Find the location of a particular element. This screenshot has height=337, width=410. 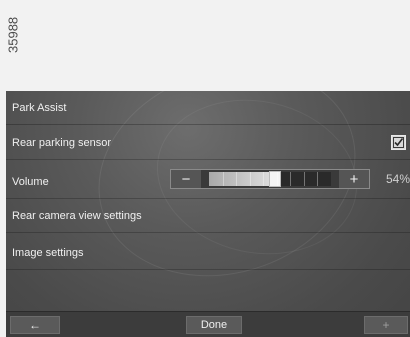

arrow-left-icon: ← is located at coordinates (35, 325).